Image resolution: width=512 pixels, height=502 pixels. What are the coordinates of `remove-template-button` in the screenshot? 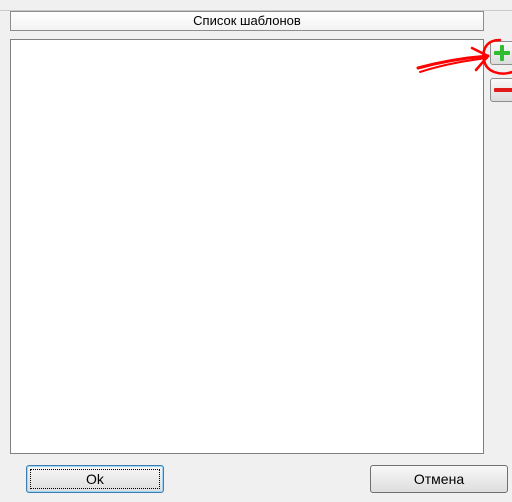 It's located at (501, 90).